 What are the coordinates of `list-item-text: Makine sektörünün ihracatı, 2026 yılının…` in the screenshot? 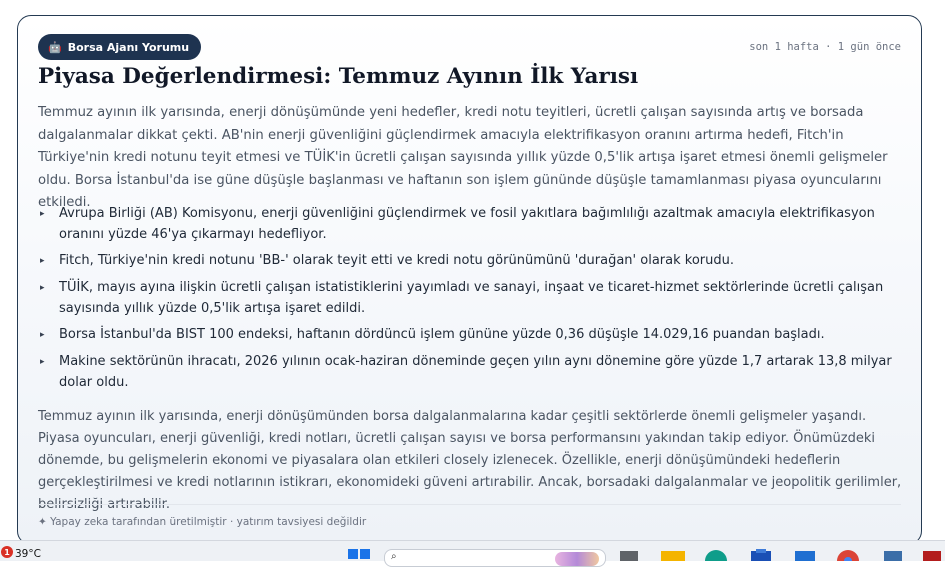 It's located at (475, 372).